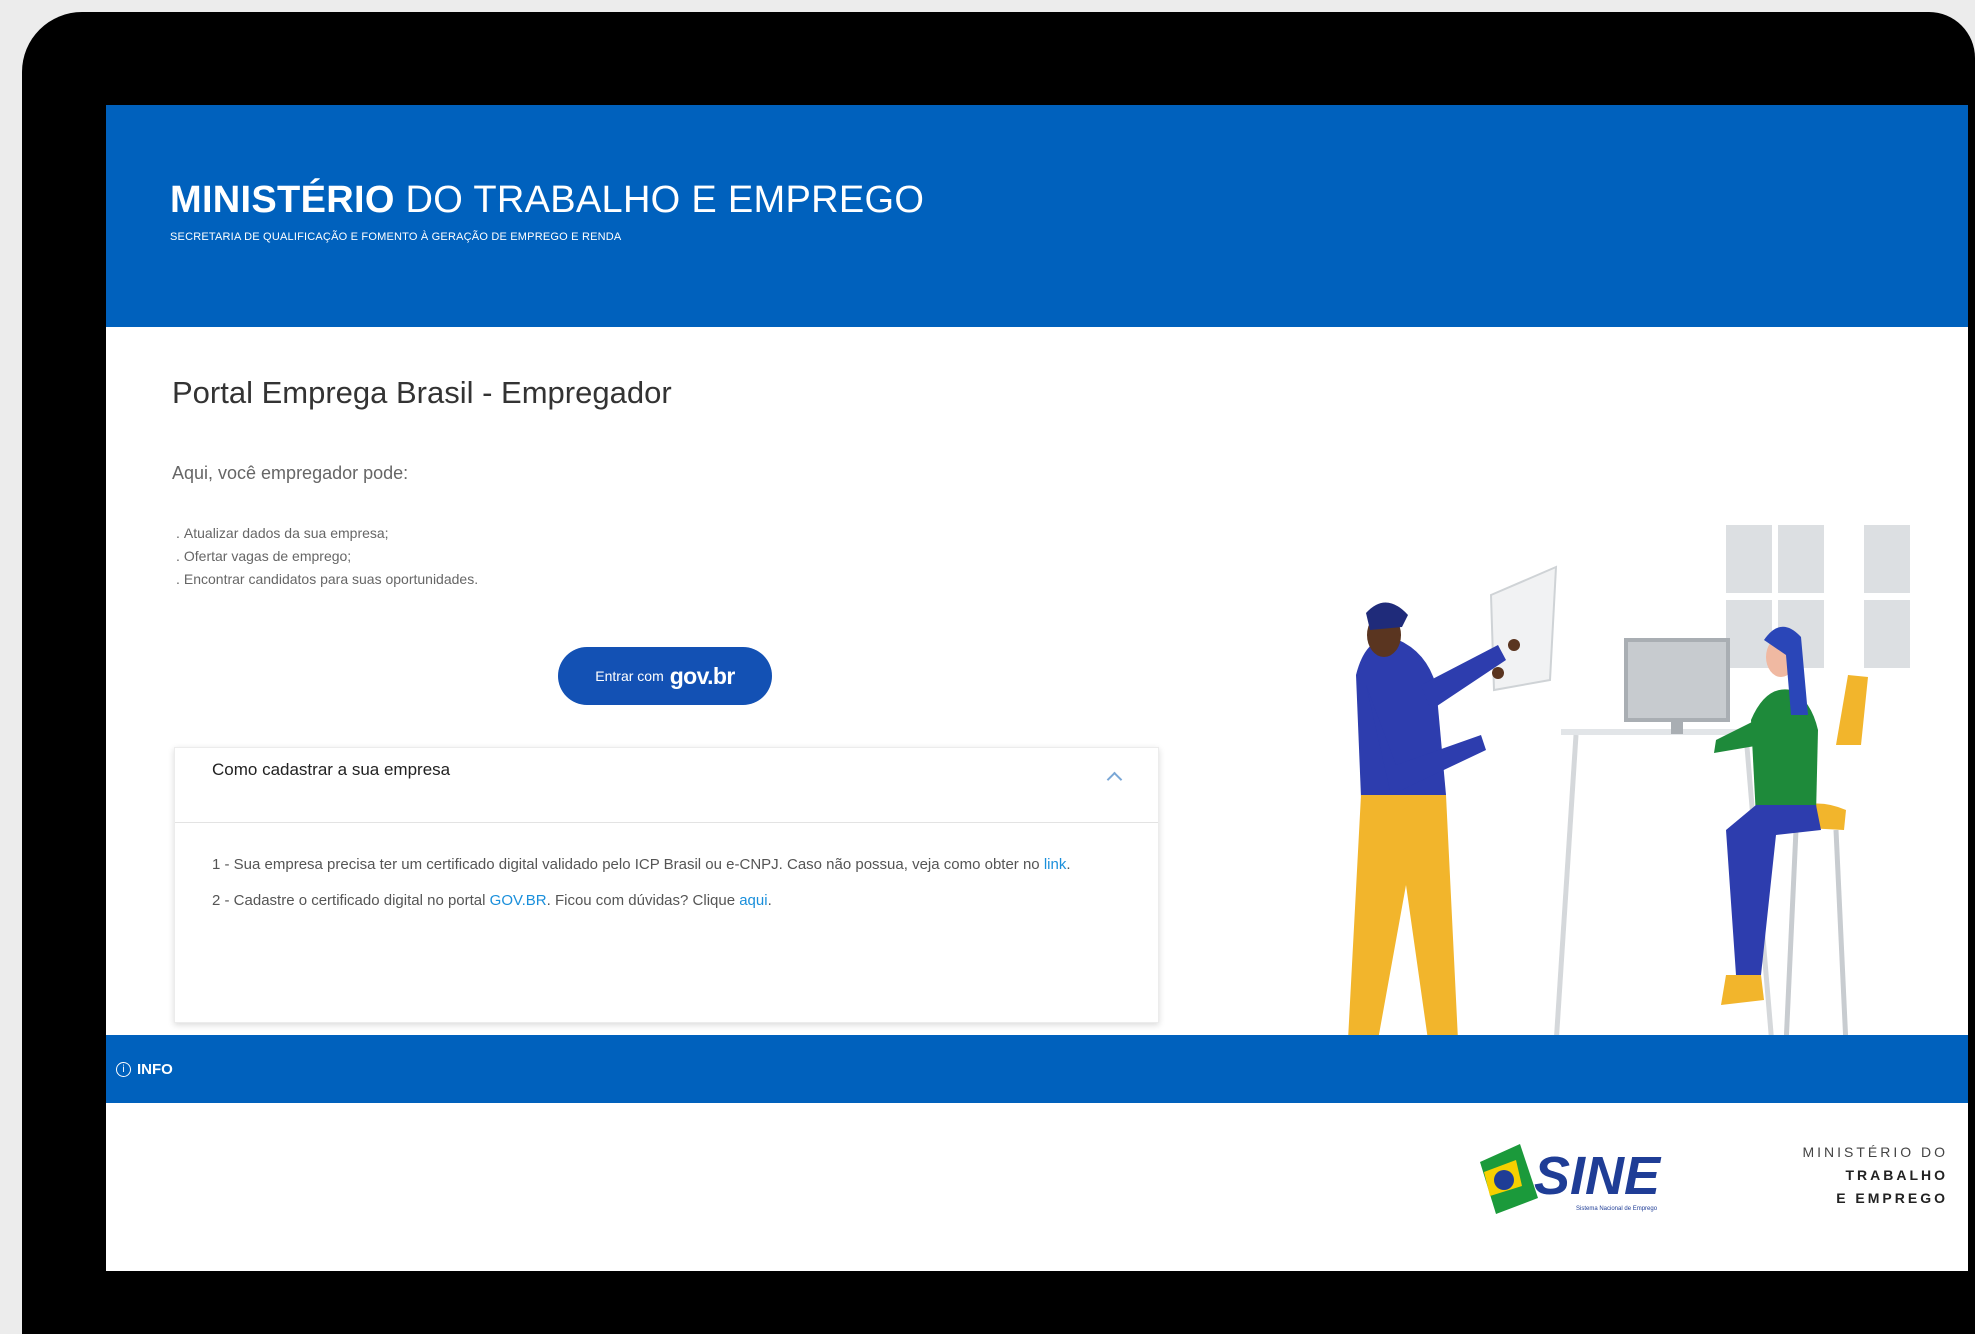  Describe the element at coordinates (1037, 1069) in the screenshot. I see `info-bar: i INFO` at that location.